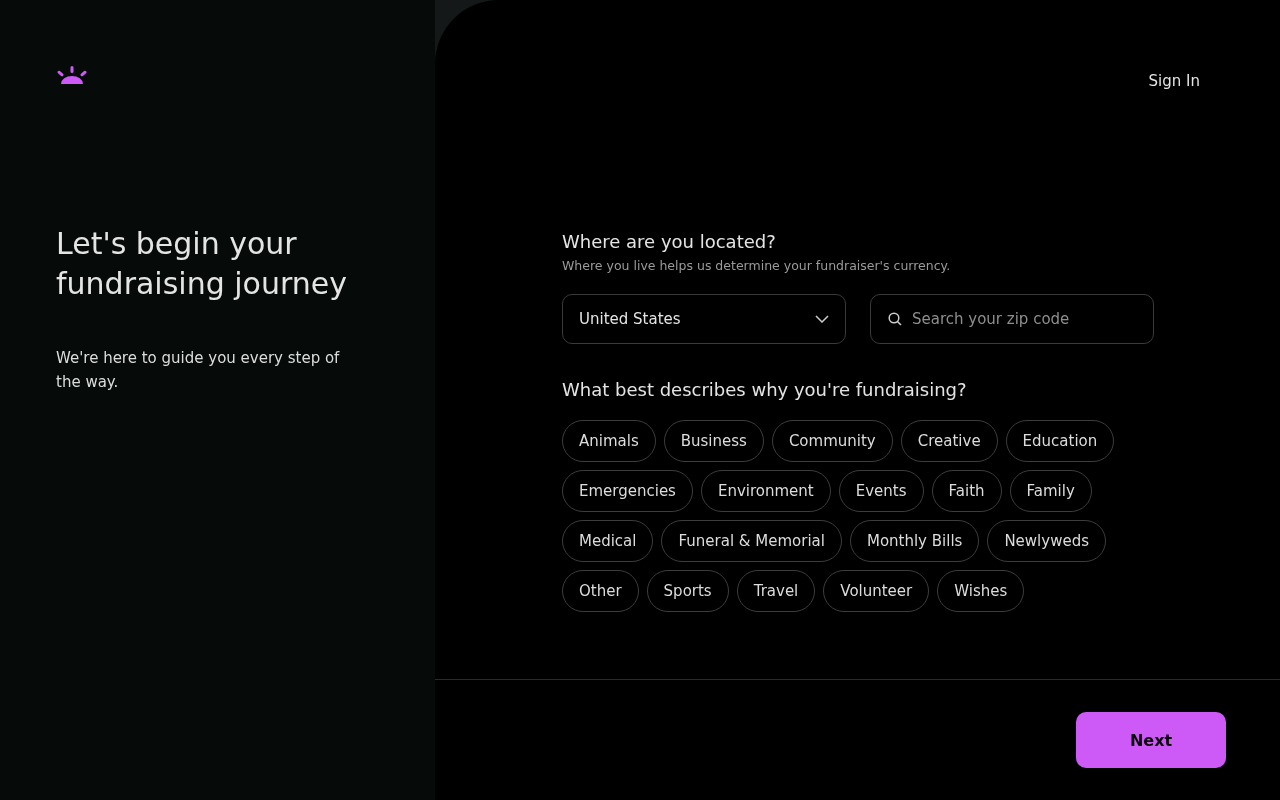  Describe the element at coordinates (895, 319) in the screenshot. I see `search-icon` at that location.